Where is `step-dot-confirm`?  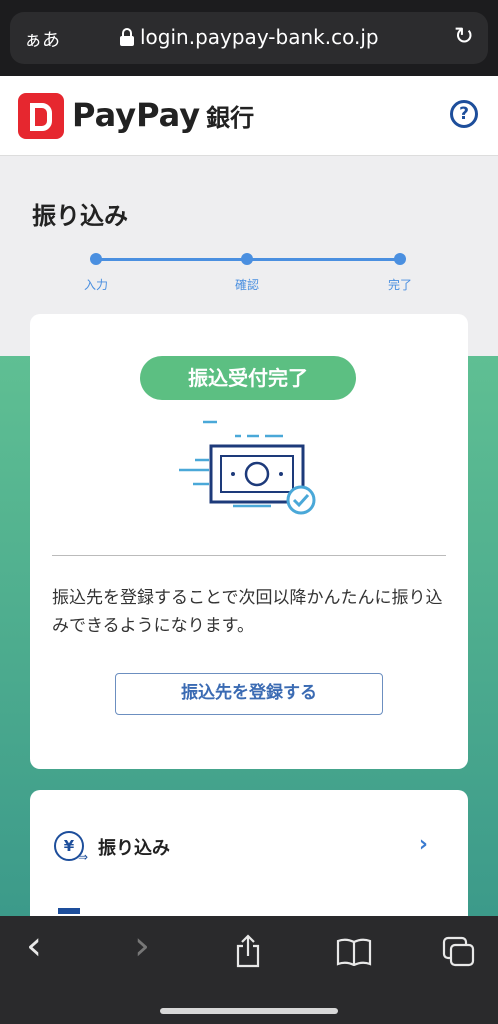
step-dot-confirm is located at coordinates (247, 259).